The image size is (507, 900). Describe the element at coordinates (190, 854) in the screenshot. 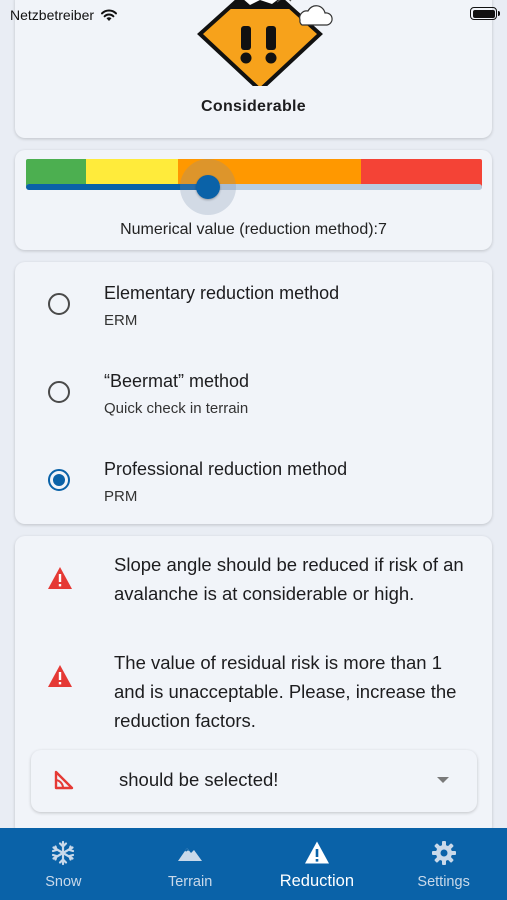

I see `mountain-icon` at that location.